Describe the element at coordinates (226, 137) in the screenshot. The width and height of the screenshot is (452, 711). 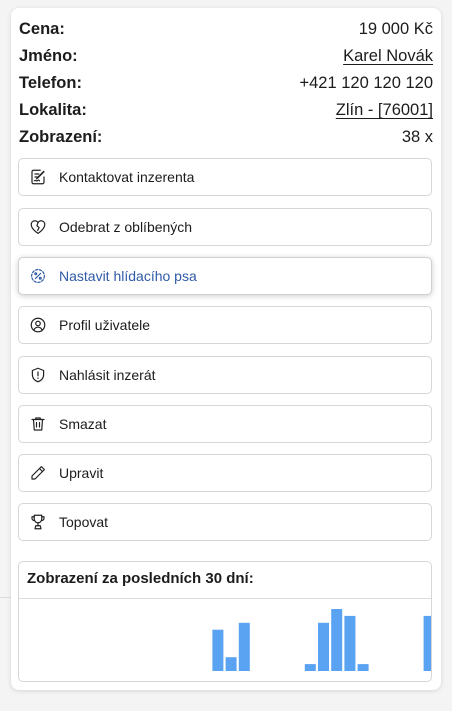
I see `views-row: Zobrazení: 38 x` at that location.